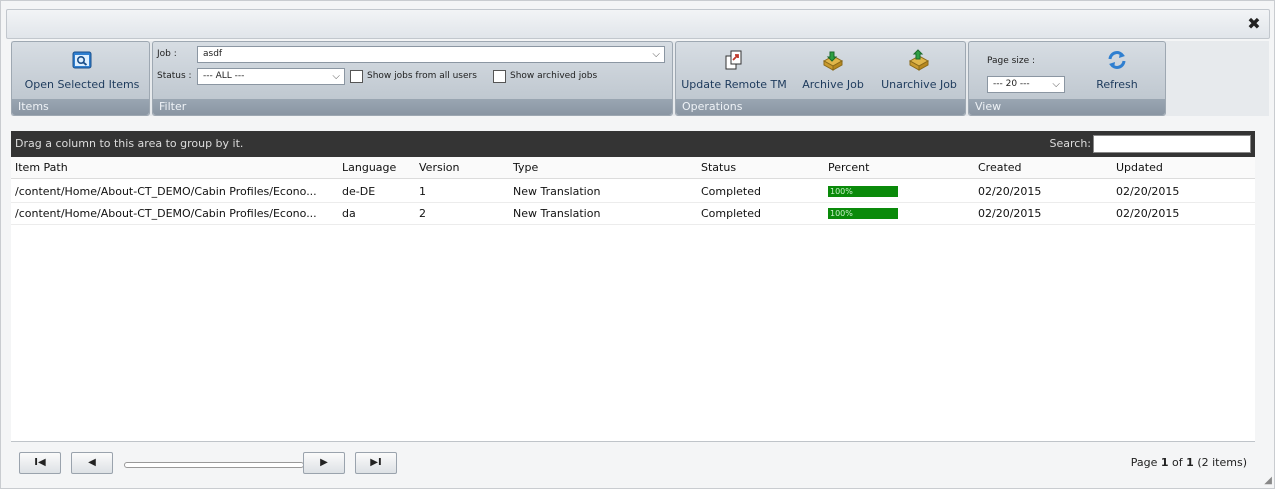 The image size is (1275, 489). Describe the element at coordinates (1177, 462) in the screenshot. I see `page-info-of: of` at that location.